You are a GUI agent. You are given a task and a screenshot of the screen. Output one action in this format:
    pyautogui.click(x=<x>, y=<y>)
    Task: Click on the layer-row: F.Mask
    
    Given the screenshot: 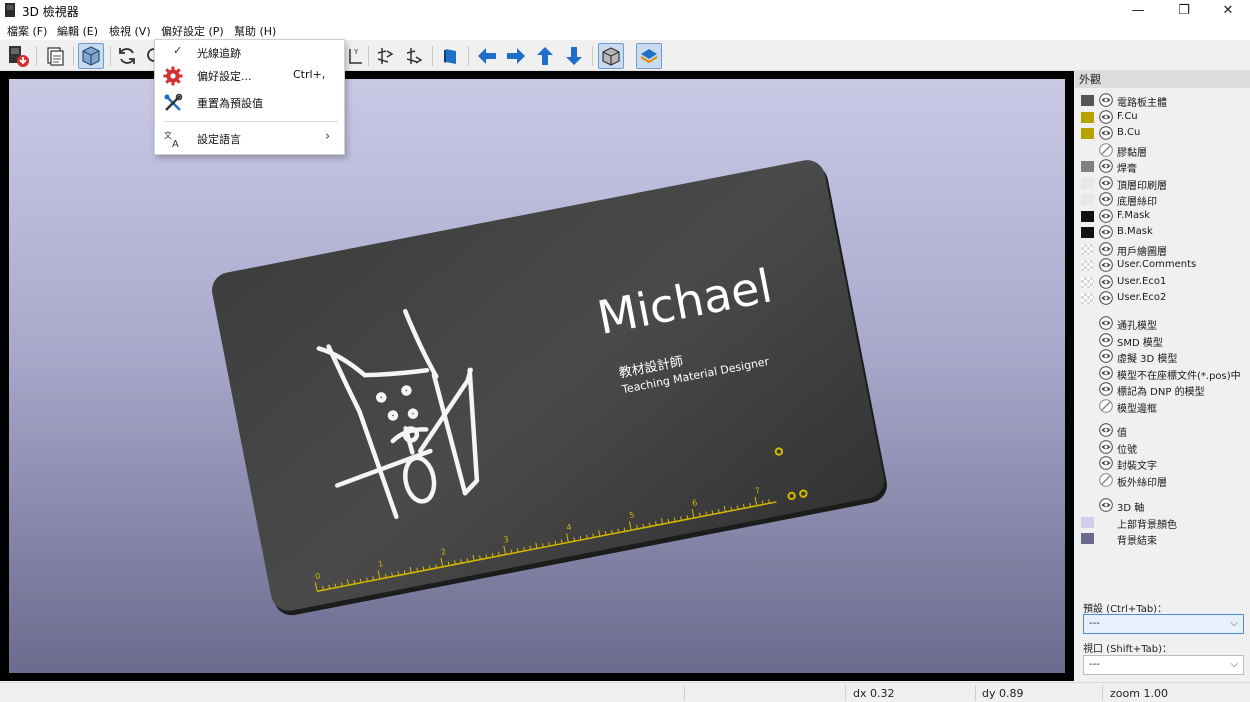 What is the action you would take?
    pyautogui.click(x=1162, y=216)
    